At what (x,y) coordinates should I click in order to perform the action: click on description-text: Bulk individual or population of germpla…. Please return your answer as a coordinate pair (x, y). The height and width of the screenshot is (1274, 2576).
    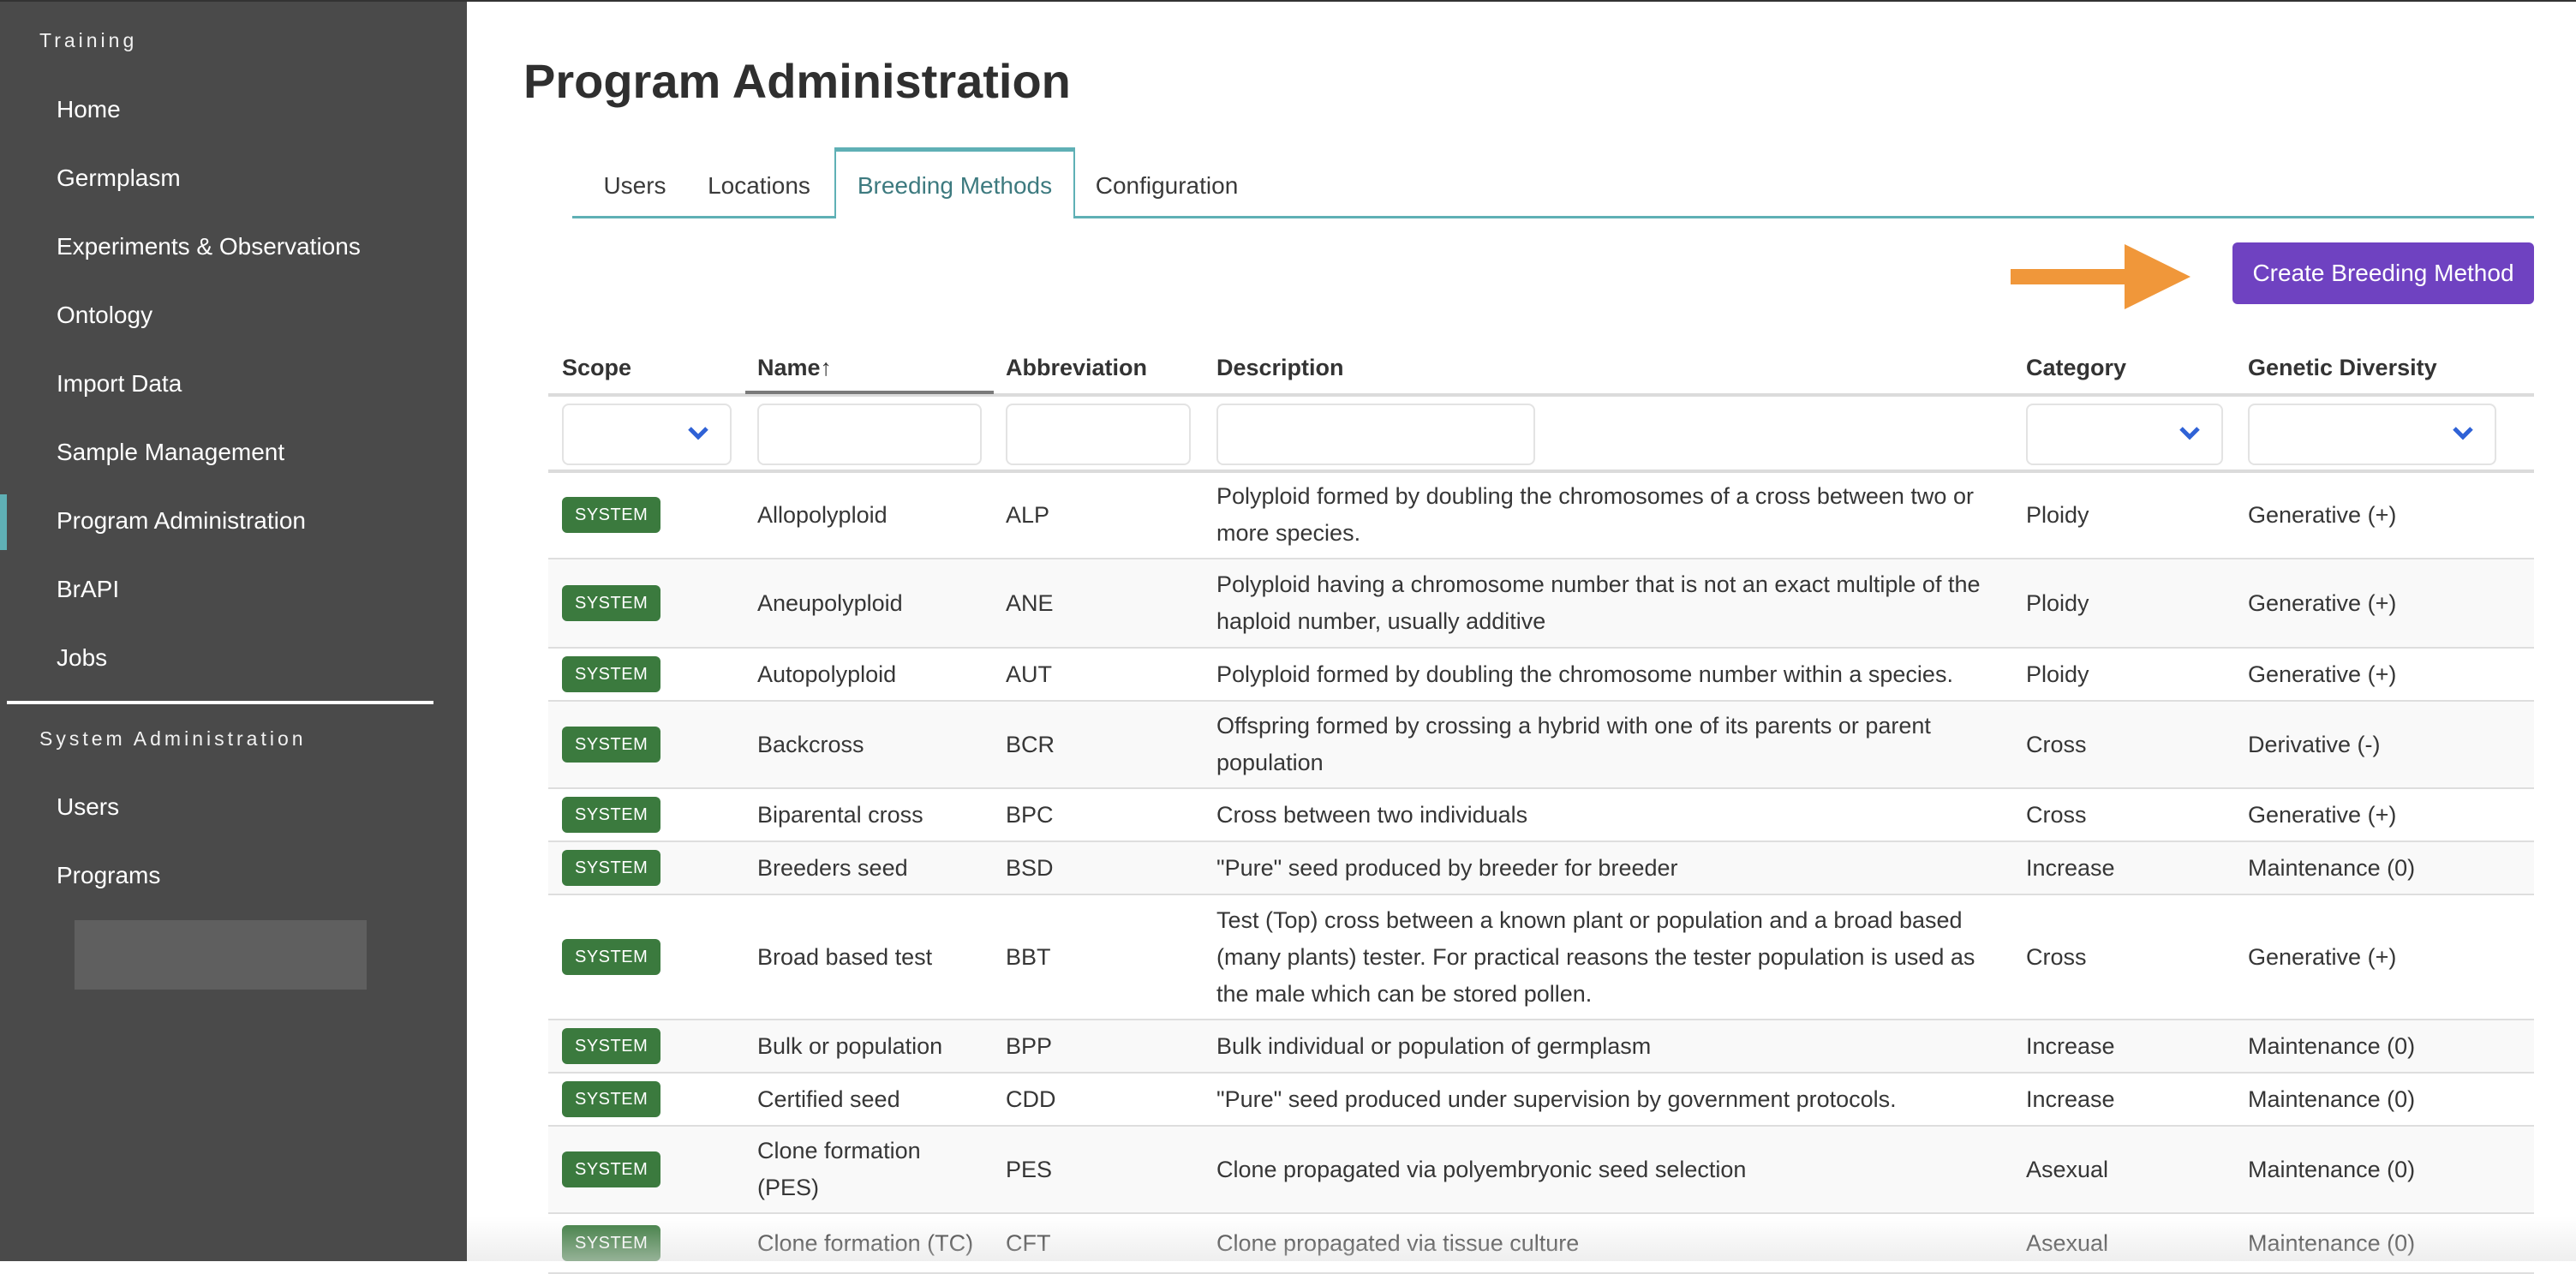
    Looking at the image, I should click on (1434, 1045).